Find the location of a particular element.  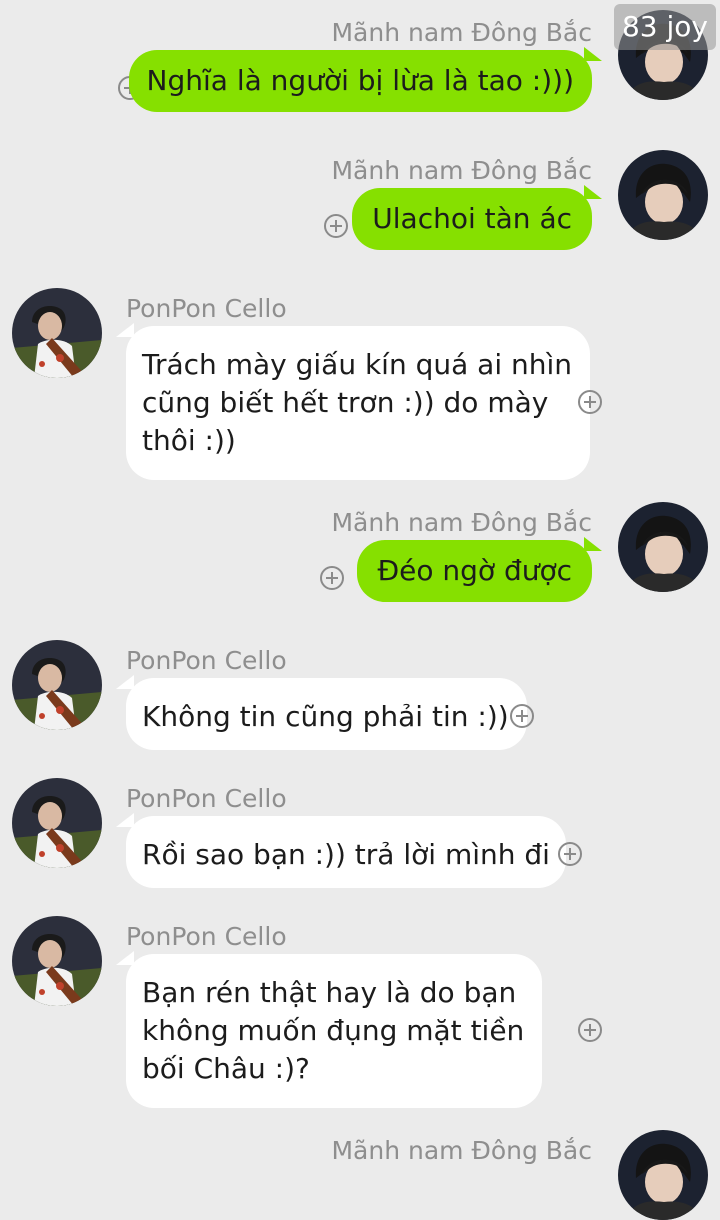

outgoing-message: Đéo ngờ được is located at coordinates (479, 569).